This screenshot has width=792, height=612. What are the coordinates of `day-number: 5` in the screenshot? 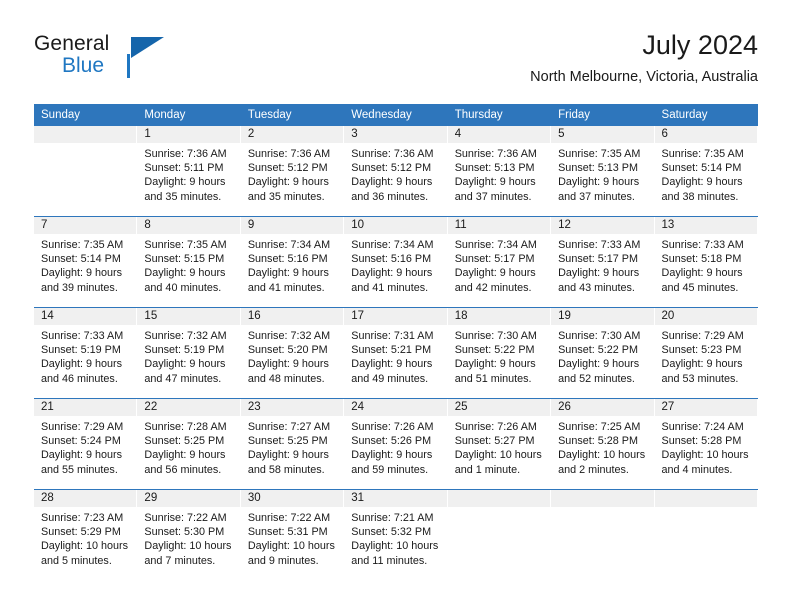 It's located at (603, 134).